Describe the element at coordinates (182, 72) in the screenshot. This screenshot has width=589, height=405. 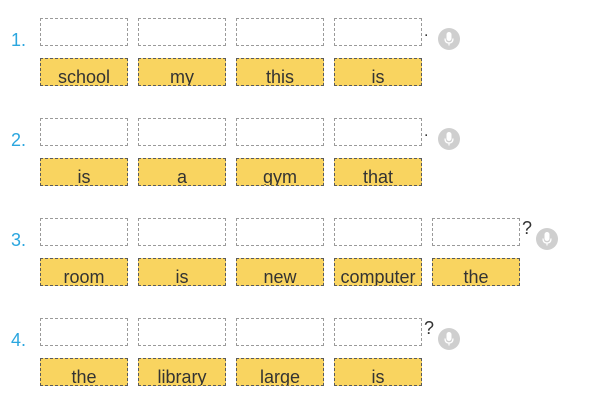
I see `word-tile: my` at that location.